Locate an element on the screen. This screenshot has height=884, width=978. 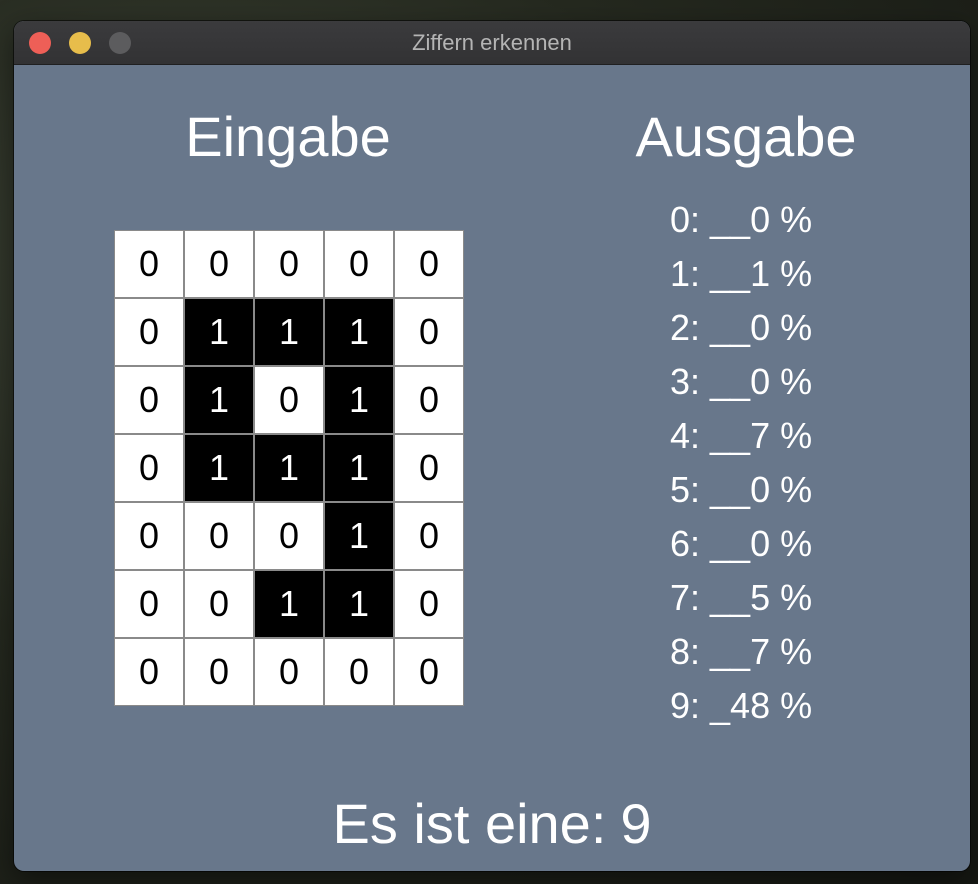
probability-row: 4: __7 % is located at coordinates (741, 435).